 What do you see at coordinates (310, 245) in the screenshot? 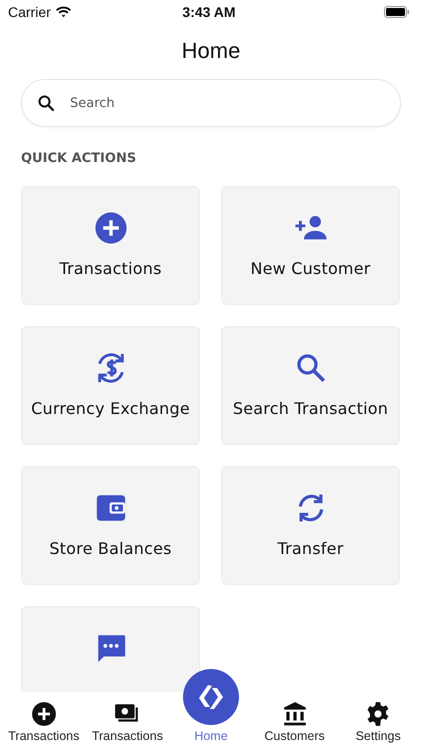
I see `action-card: New Customer` at bounding box center [310, 245].